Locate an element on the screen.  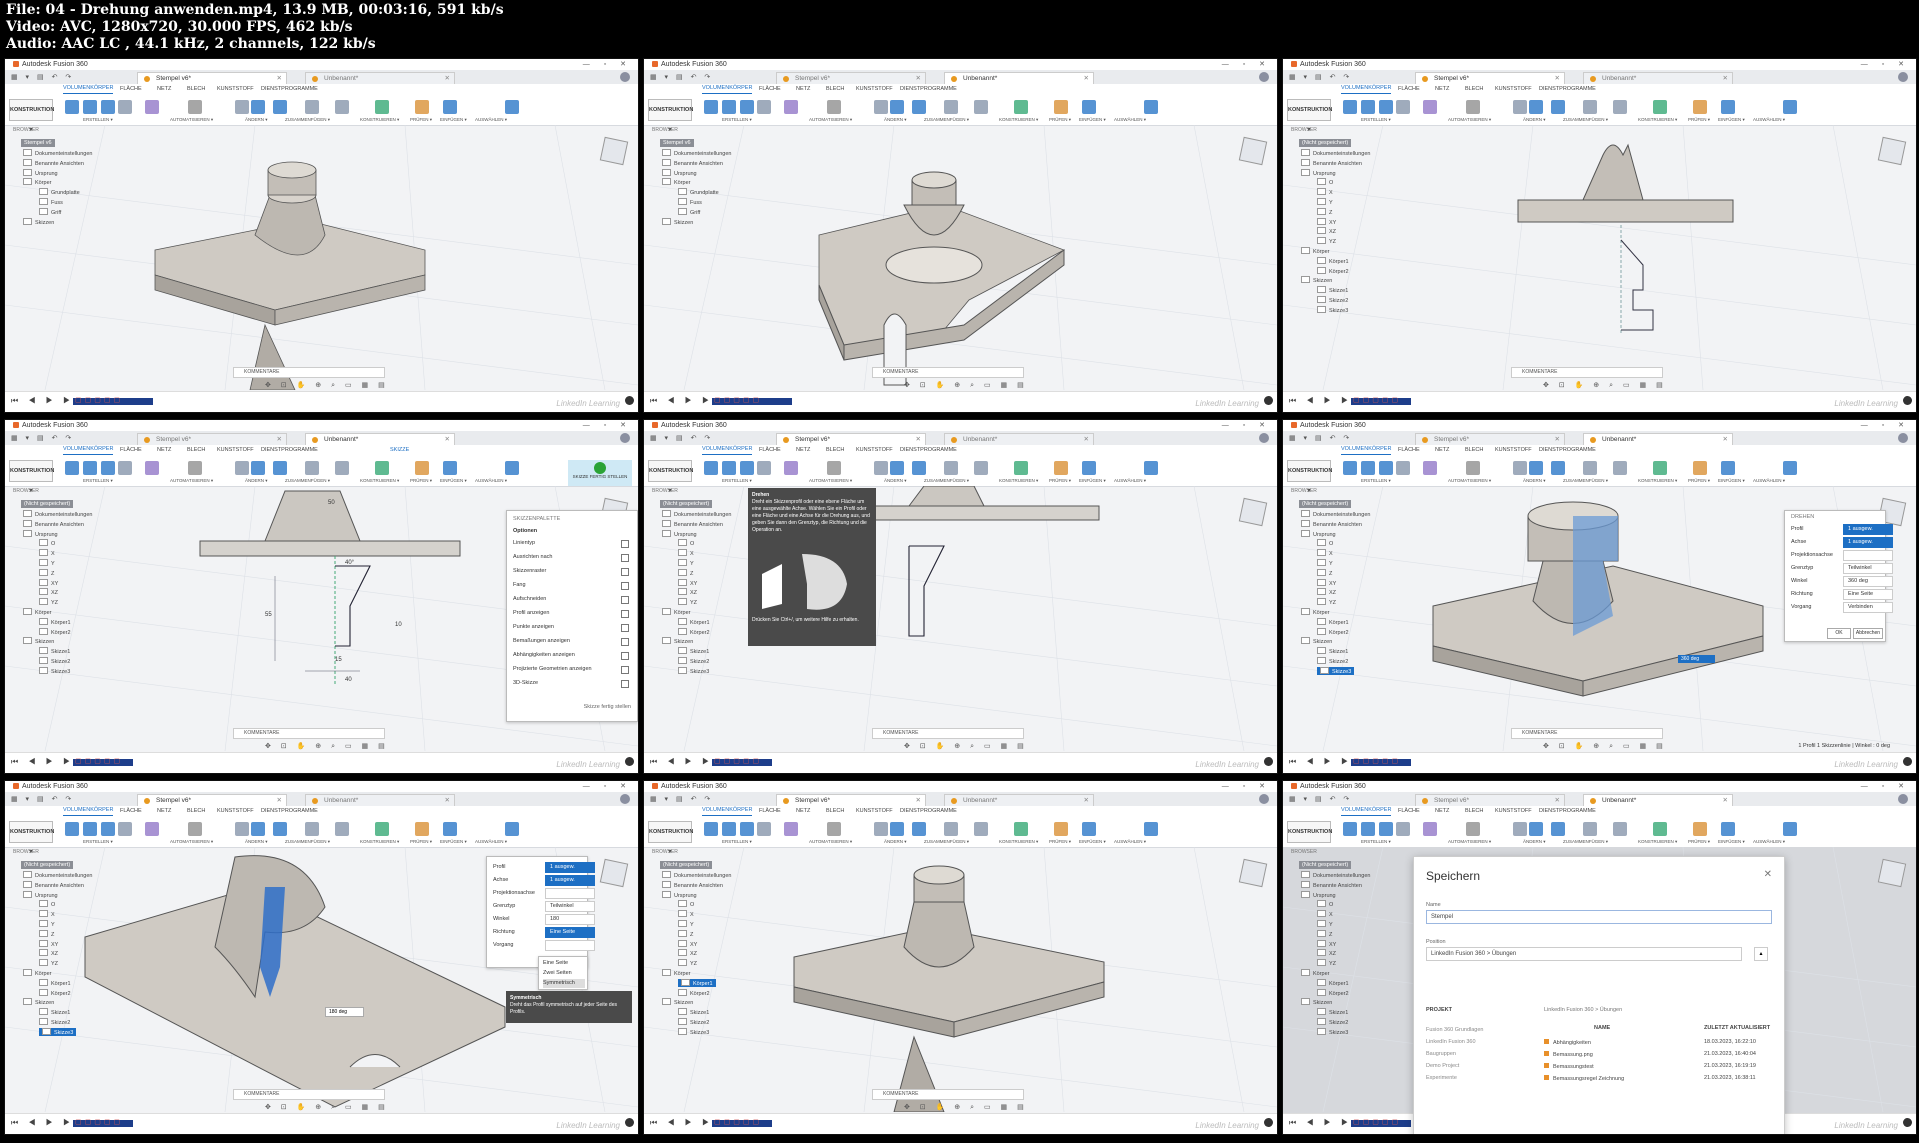
browser-item: XY is located at coordinates (48, 582).